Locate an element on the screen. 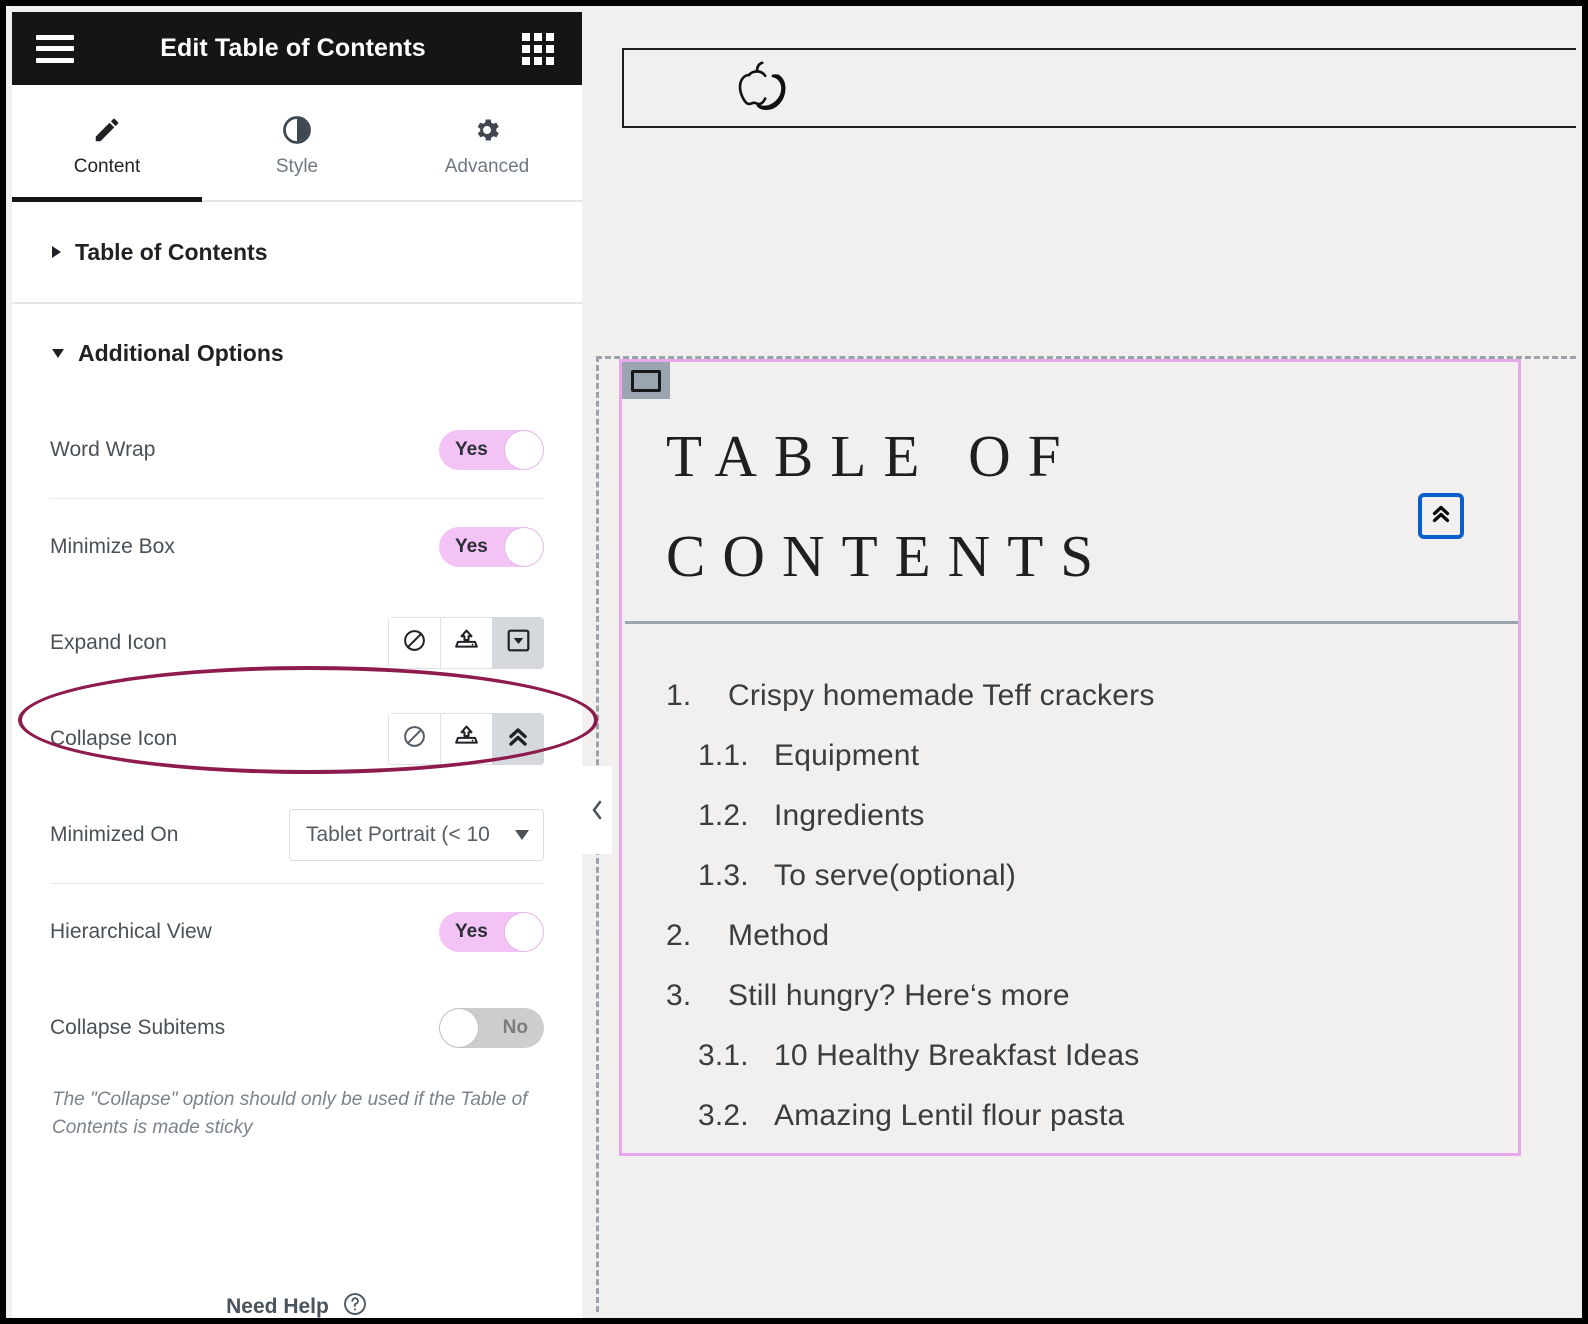 The width and height of the screenshot is (1588, 1324). caret-down-icon is located at coordinates (58, 353).